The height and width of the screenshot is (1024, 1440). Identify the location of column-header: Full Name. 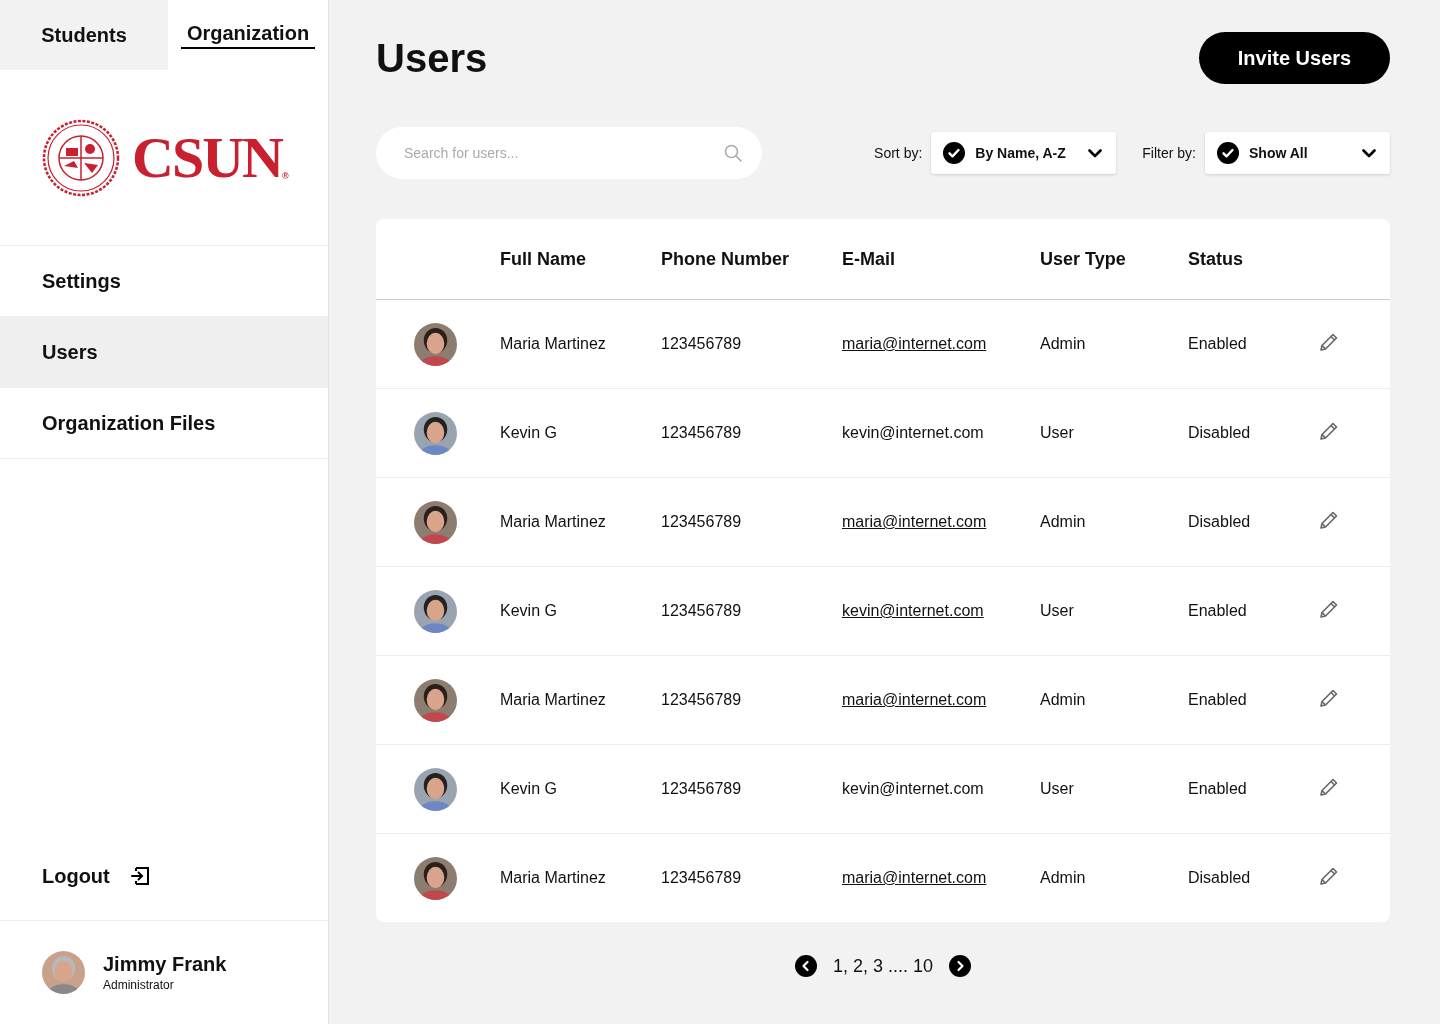
(544, 259).